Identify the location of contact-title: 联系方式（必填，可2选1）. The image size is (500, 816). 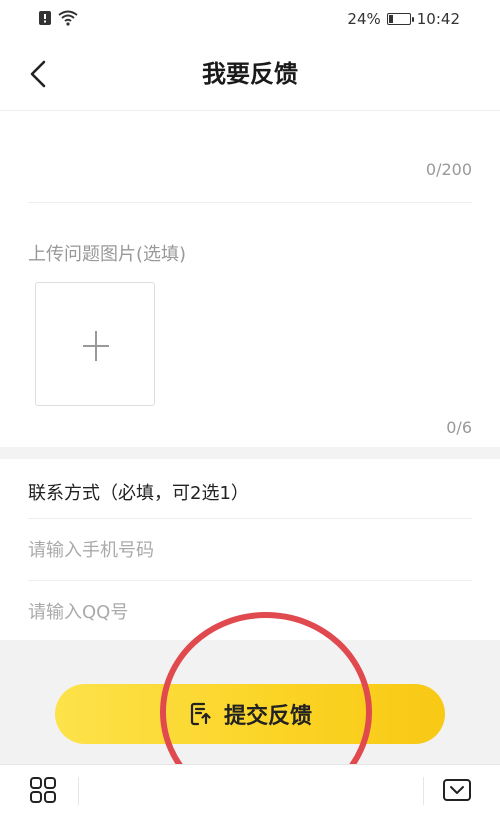
(138, 493).